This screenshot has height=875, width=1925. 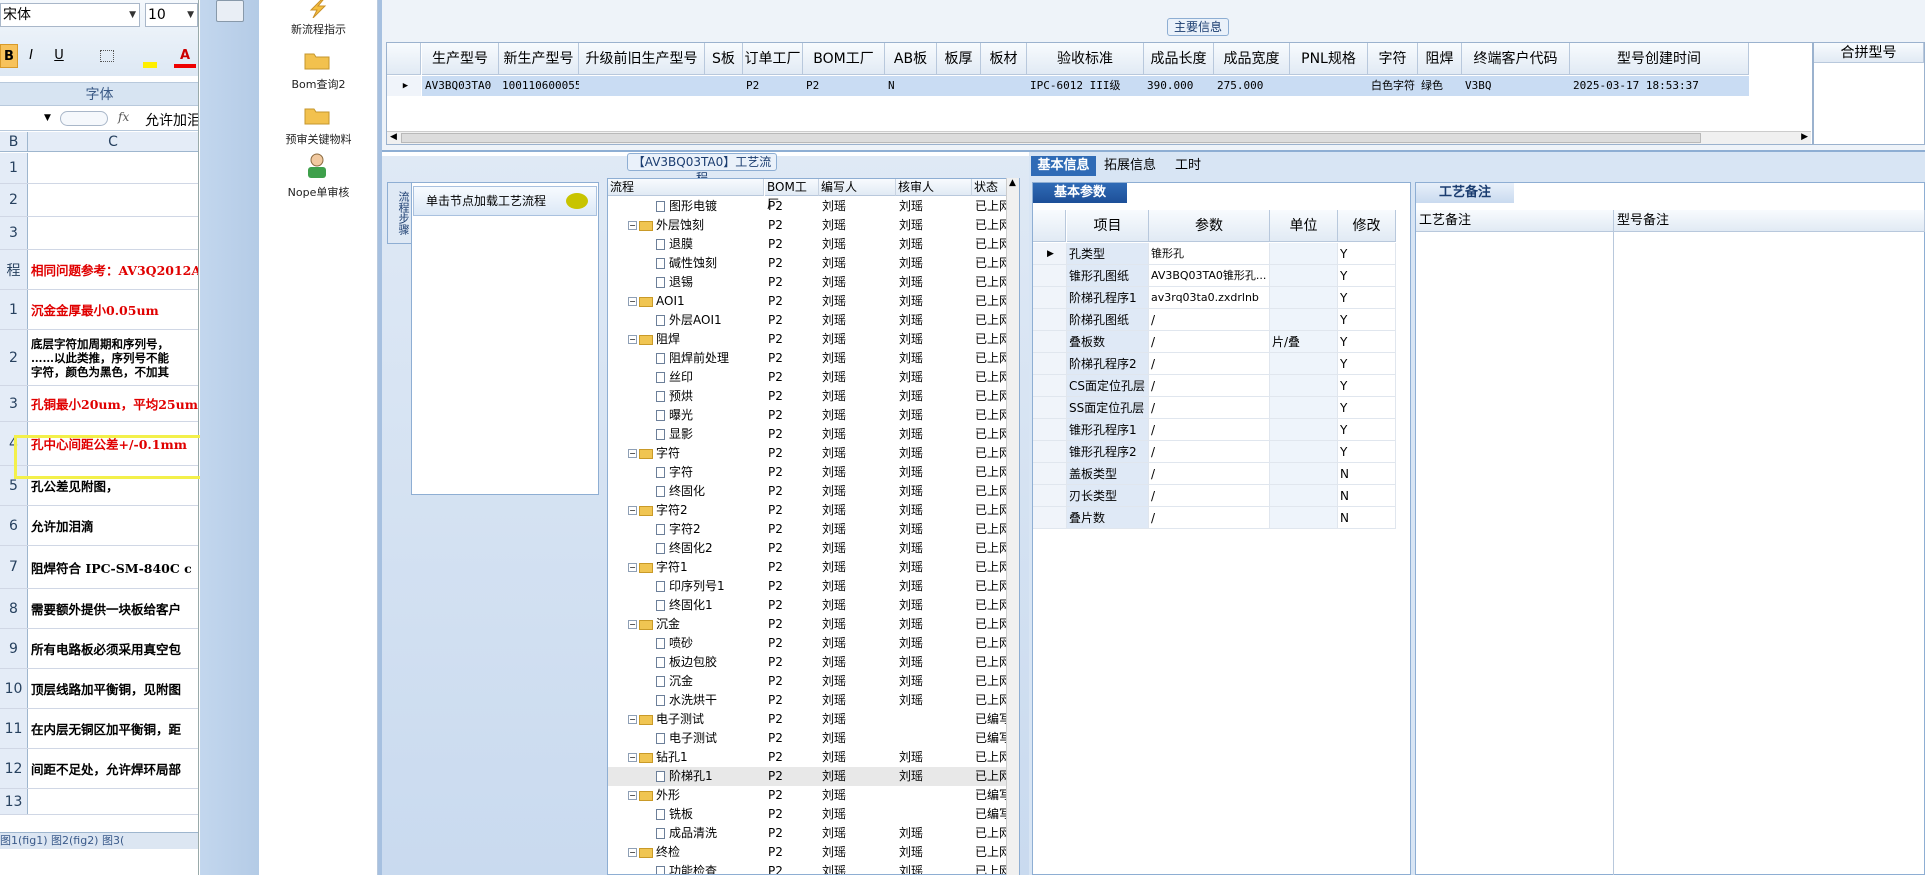 What do you see at coordinates (844, 59) in the screenshot?
I see `main-header-cell: BOM工厂` at bounding box center [844, 59].